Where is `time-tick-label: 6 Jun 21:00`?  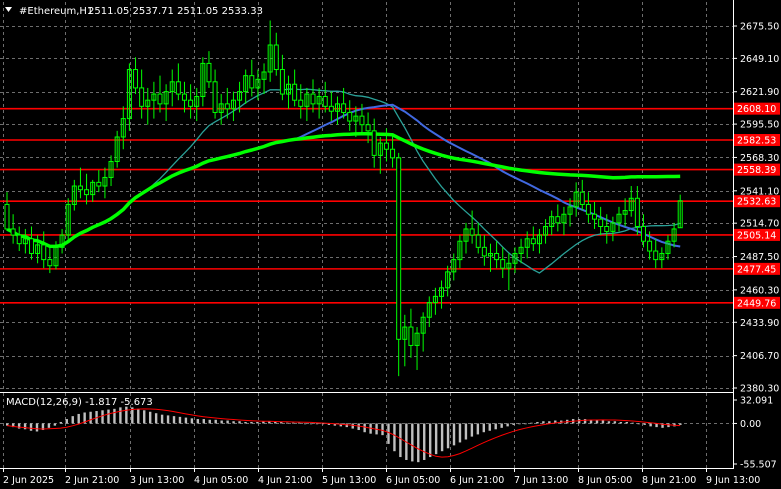
time-tick-label: 6 Jun 21:00 is located at coordinates (477, 480).